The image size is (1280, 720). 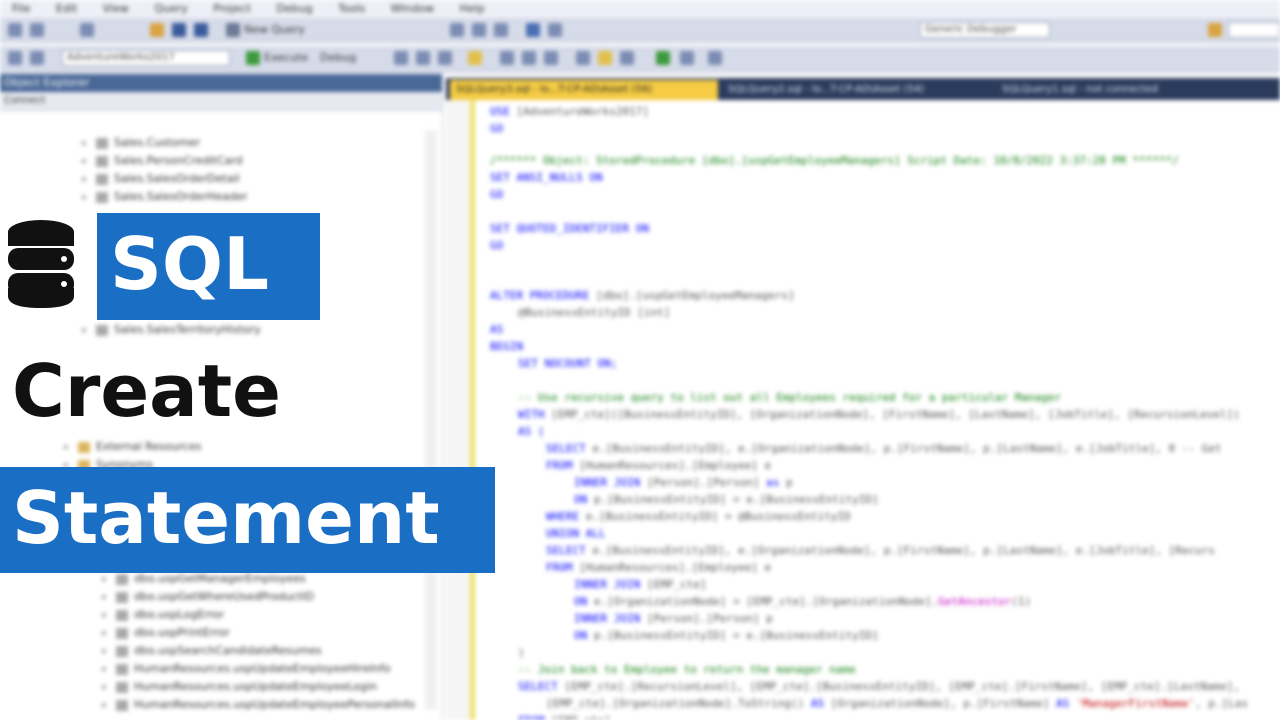 What do you see at coordinates (131, 447) in the screenshot?
I see `tree-item: + External Resources` at bounding box center [131, 447].